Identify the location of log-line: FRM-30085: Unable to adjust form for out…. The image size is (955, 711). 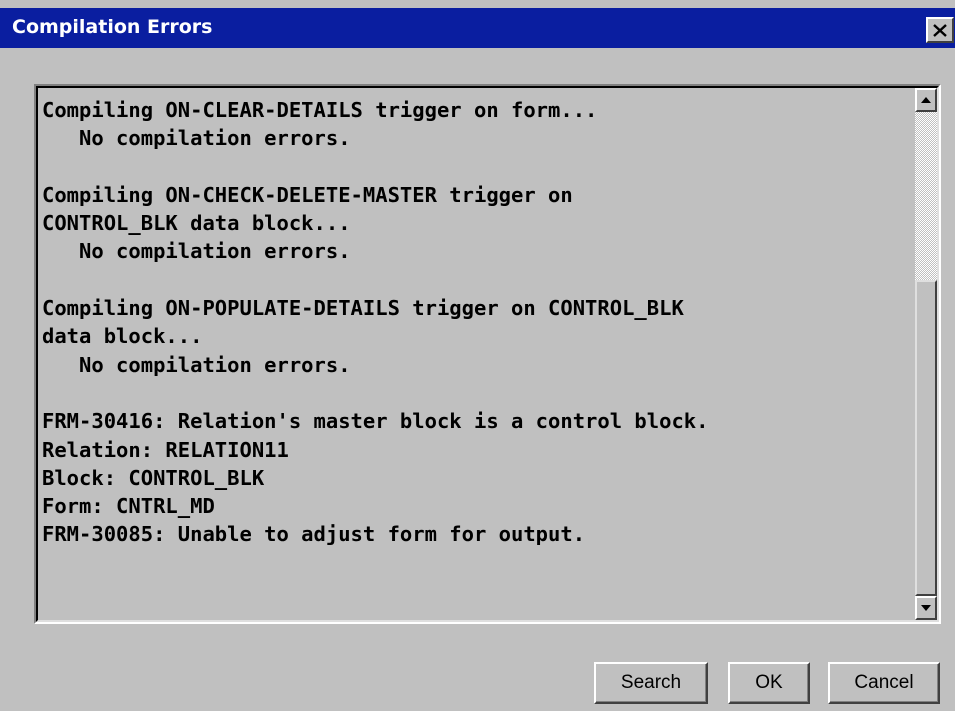
(314, 534).